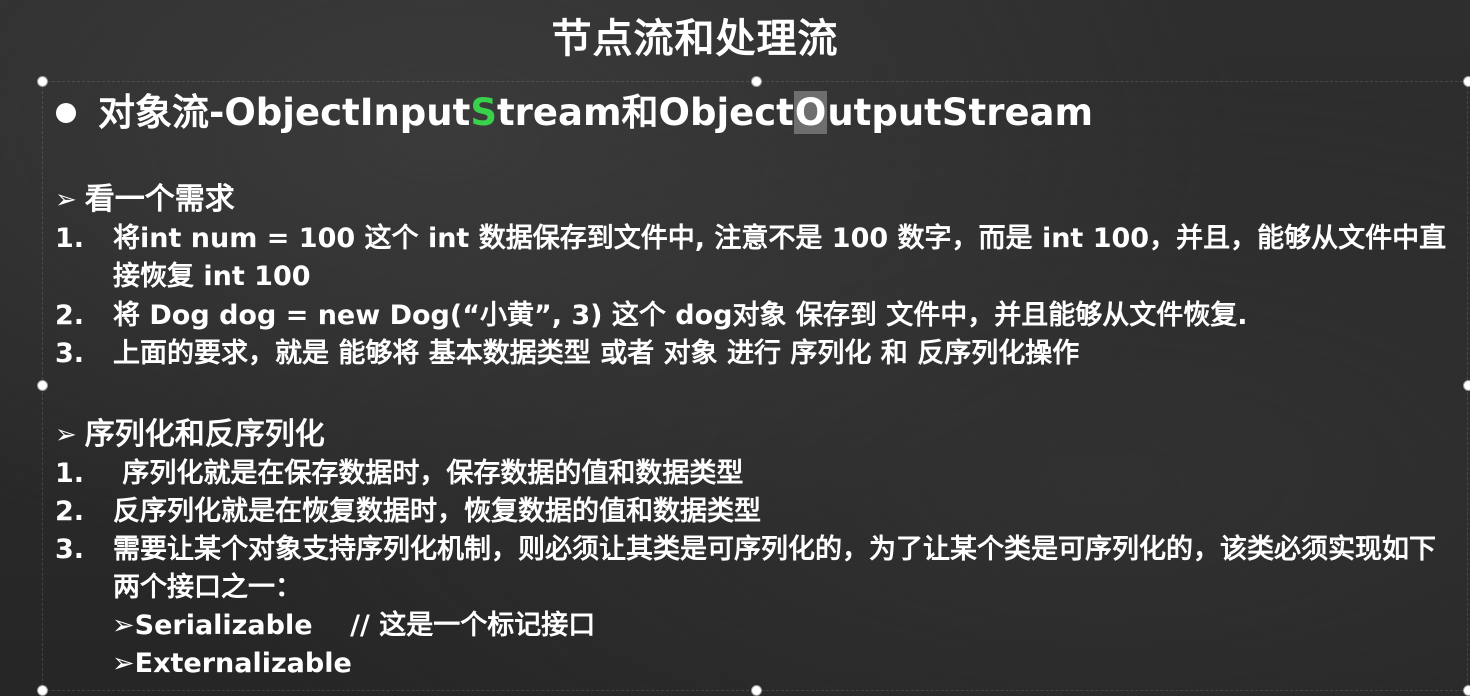 Image resolution: width=1470 pixels, height=696 pixels. What do you see at coordinates (695, 39) in the screenshot?
I see `slide-title: 节点流和处理流` at bounding box center [695, 39].